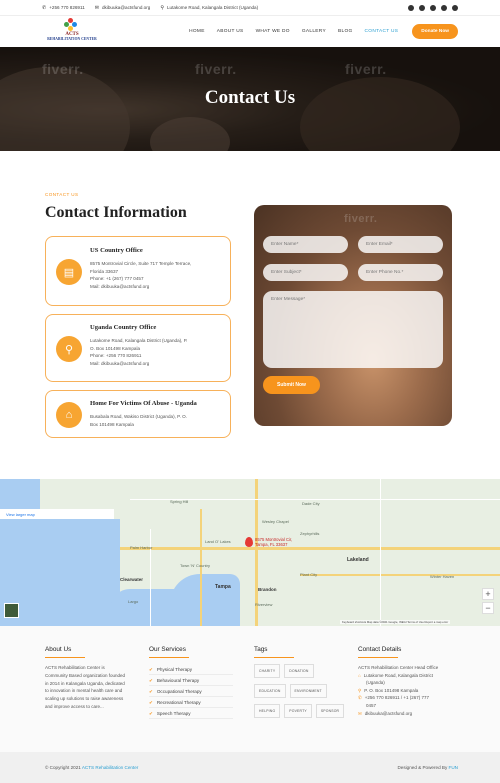  Describe the element at coordinates (273, 31) in the screenshot. I see `nav-what-we-do: WHAT WE DO` at that location.